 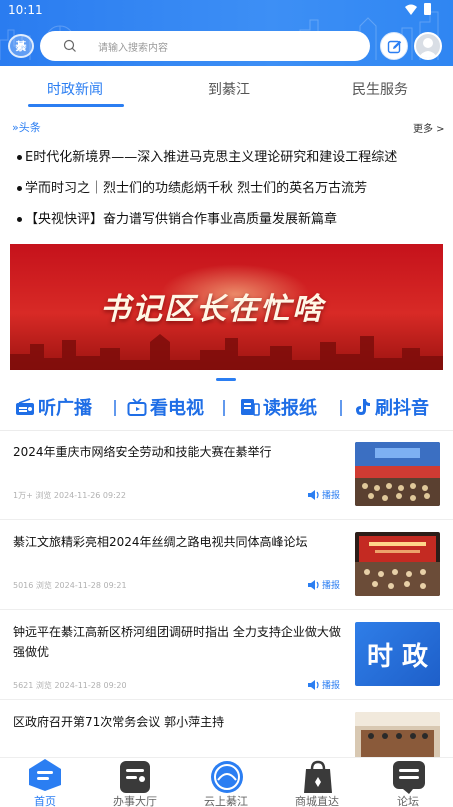 What do you see at coordinates (89, 495) in the screenshot?
I see `news-date: 2024-11-26 09:22` at bounding box center [89, 495].